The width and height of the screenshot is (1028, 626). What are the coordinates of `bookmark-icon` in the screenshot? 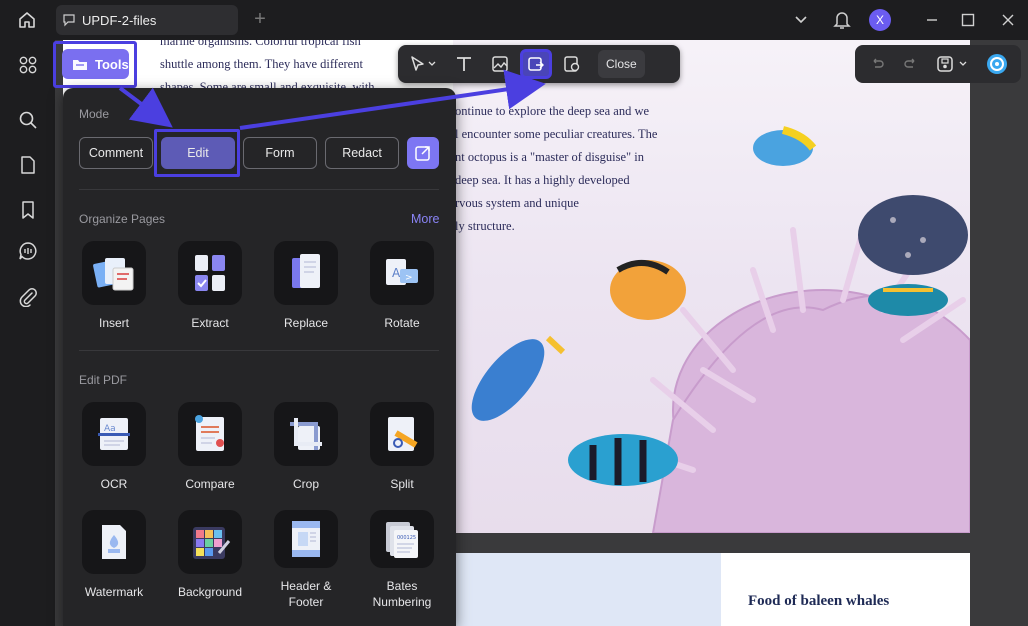 It's located at (28, 210).